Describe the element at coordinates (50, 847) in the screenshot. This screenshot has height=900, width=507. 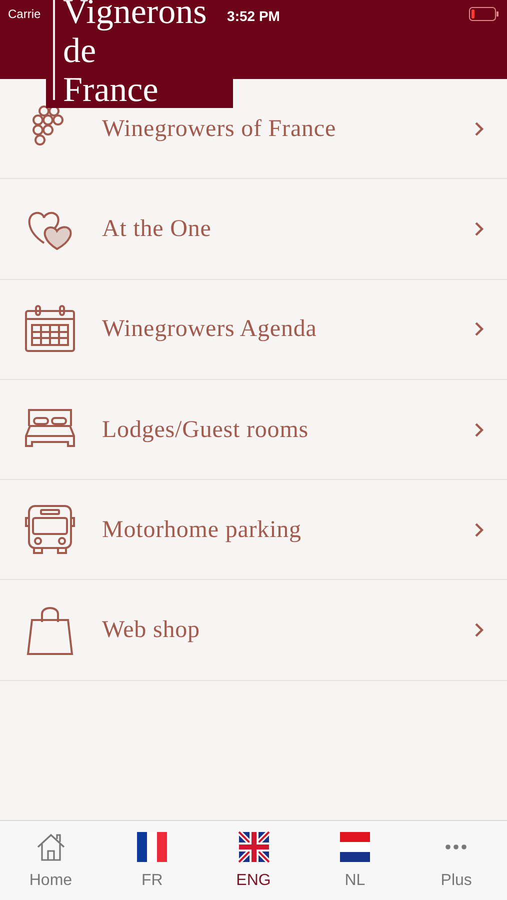
I see `home-icon` at that location.